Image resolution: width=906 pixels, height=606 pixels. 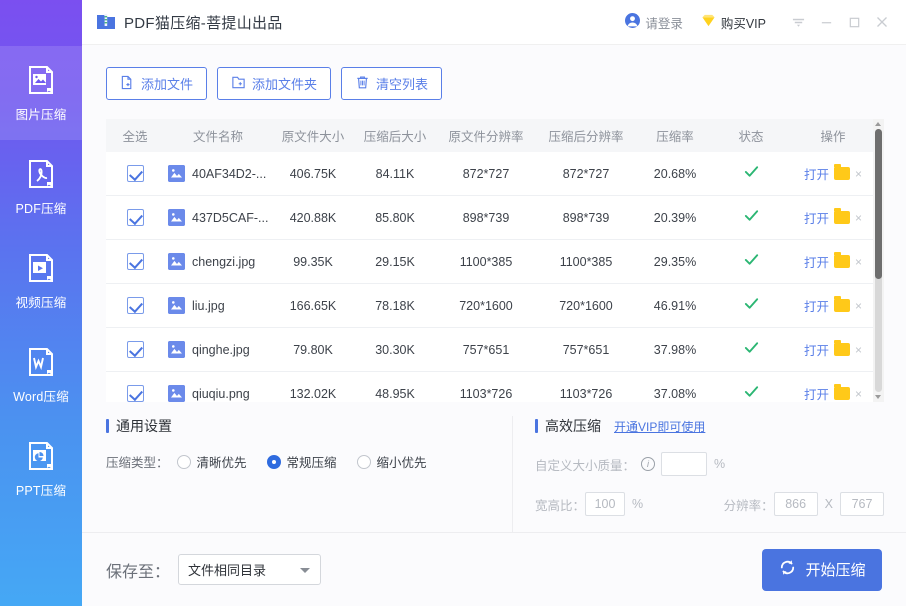 What do you see at coordinates (878, 124) in the screenshot?
I see `scroll-up-arrow-icon` at bounding box center [878, 124].